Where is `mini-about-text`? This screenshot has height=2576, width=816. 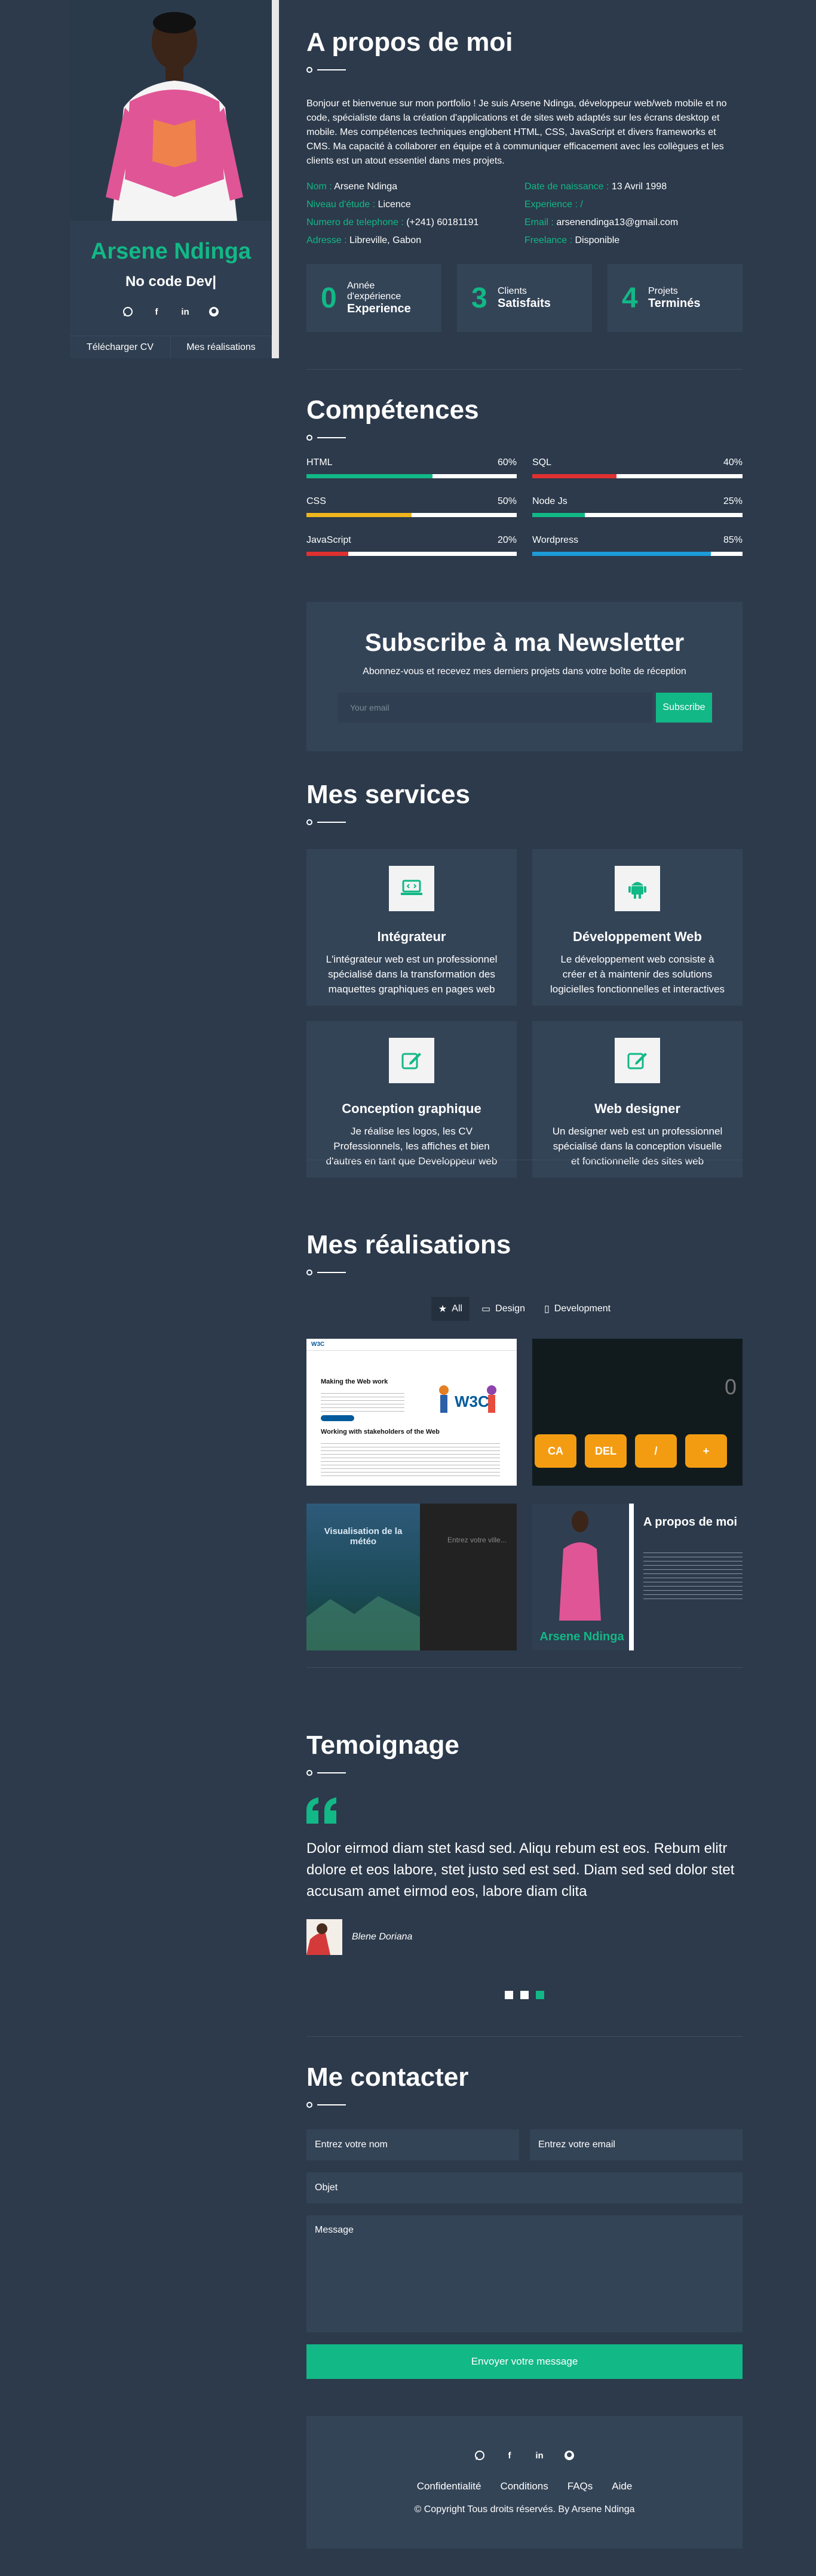
mini-about-text is located at coordinates (693, 1576).